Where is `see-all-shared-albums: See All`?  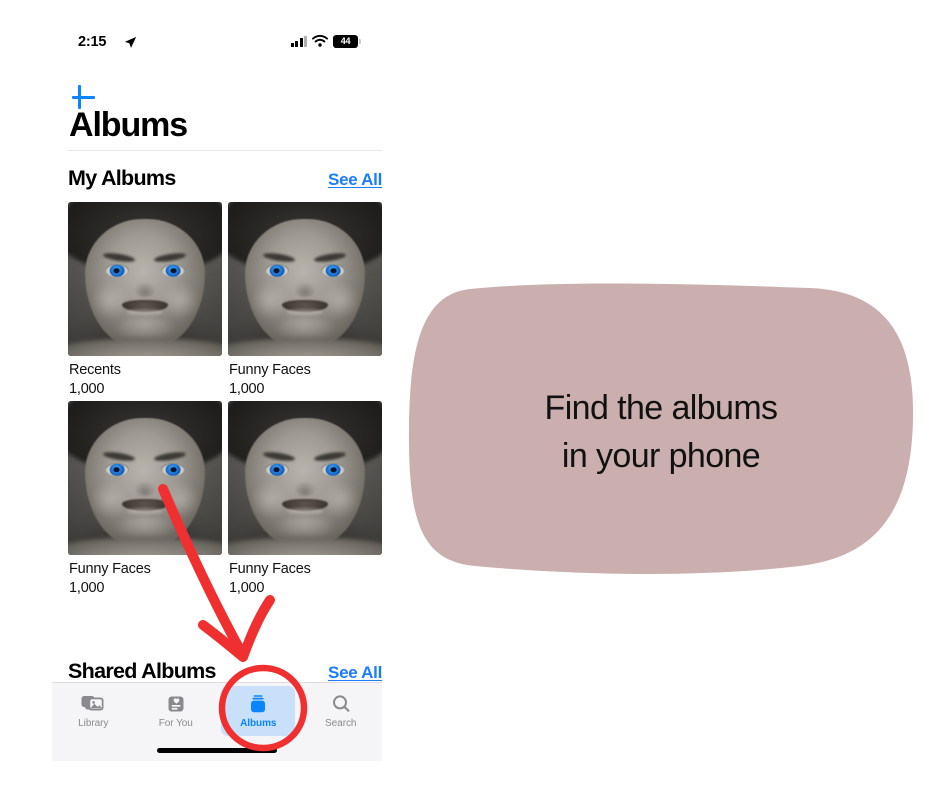
see-all-shared-albums: See All is located at coordinates (355, 673).